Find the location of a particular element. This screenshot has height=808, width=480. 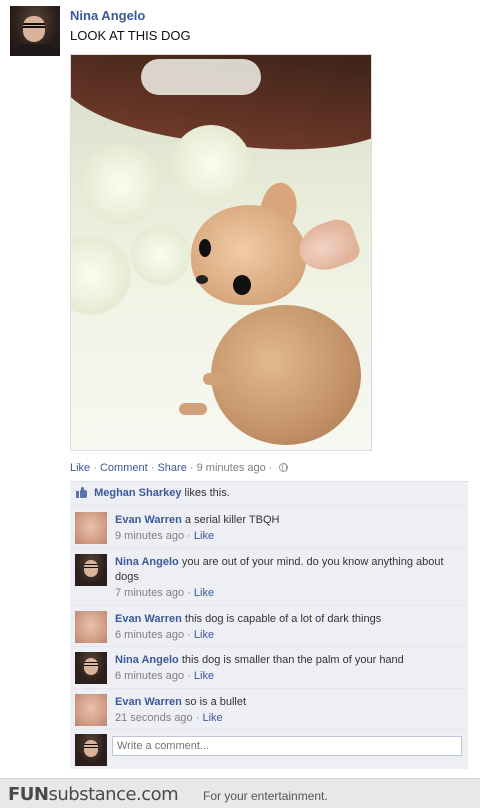

composer-avatar is located at coordinates (91, 750).